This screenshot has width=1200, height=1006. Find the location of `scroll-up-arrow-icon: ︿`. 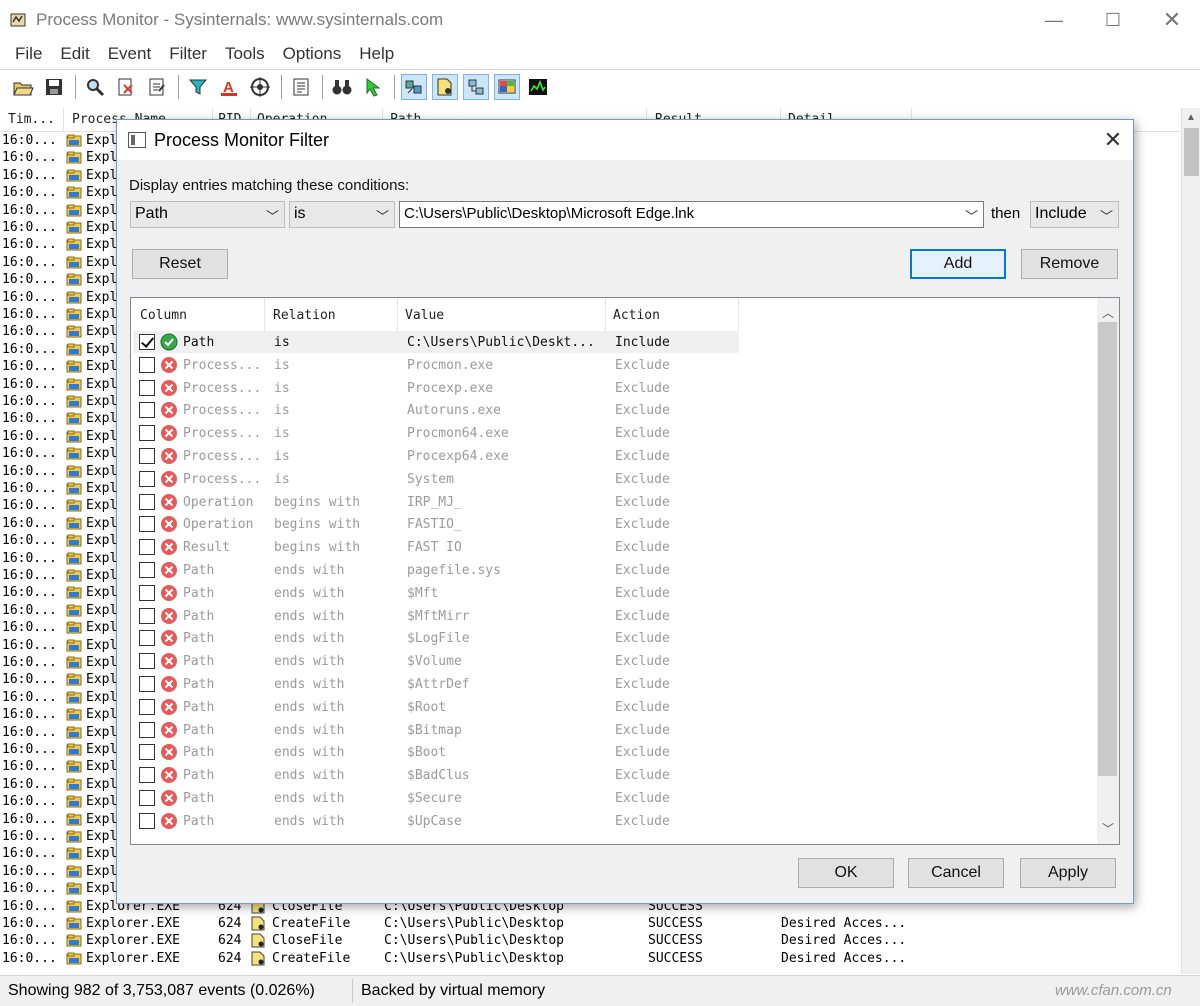

scroll-up-arrow-icon: ︿ is located at coordinates (1108, 312).